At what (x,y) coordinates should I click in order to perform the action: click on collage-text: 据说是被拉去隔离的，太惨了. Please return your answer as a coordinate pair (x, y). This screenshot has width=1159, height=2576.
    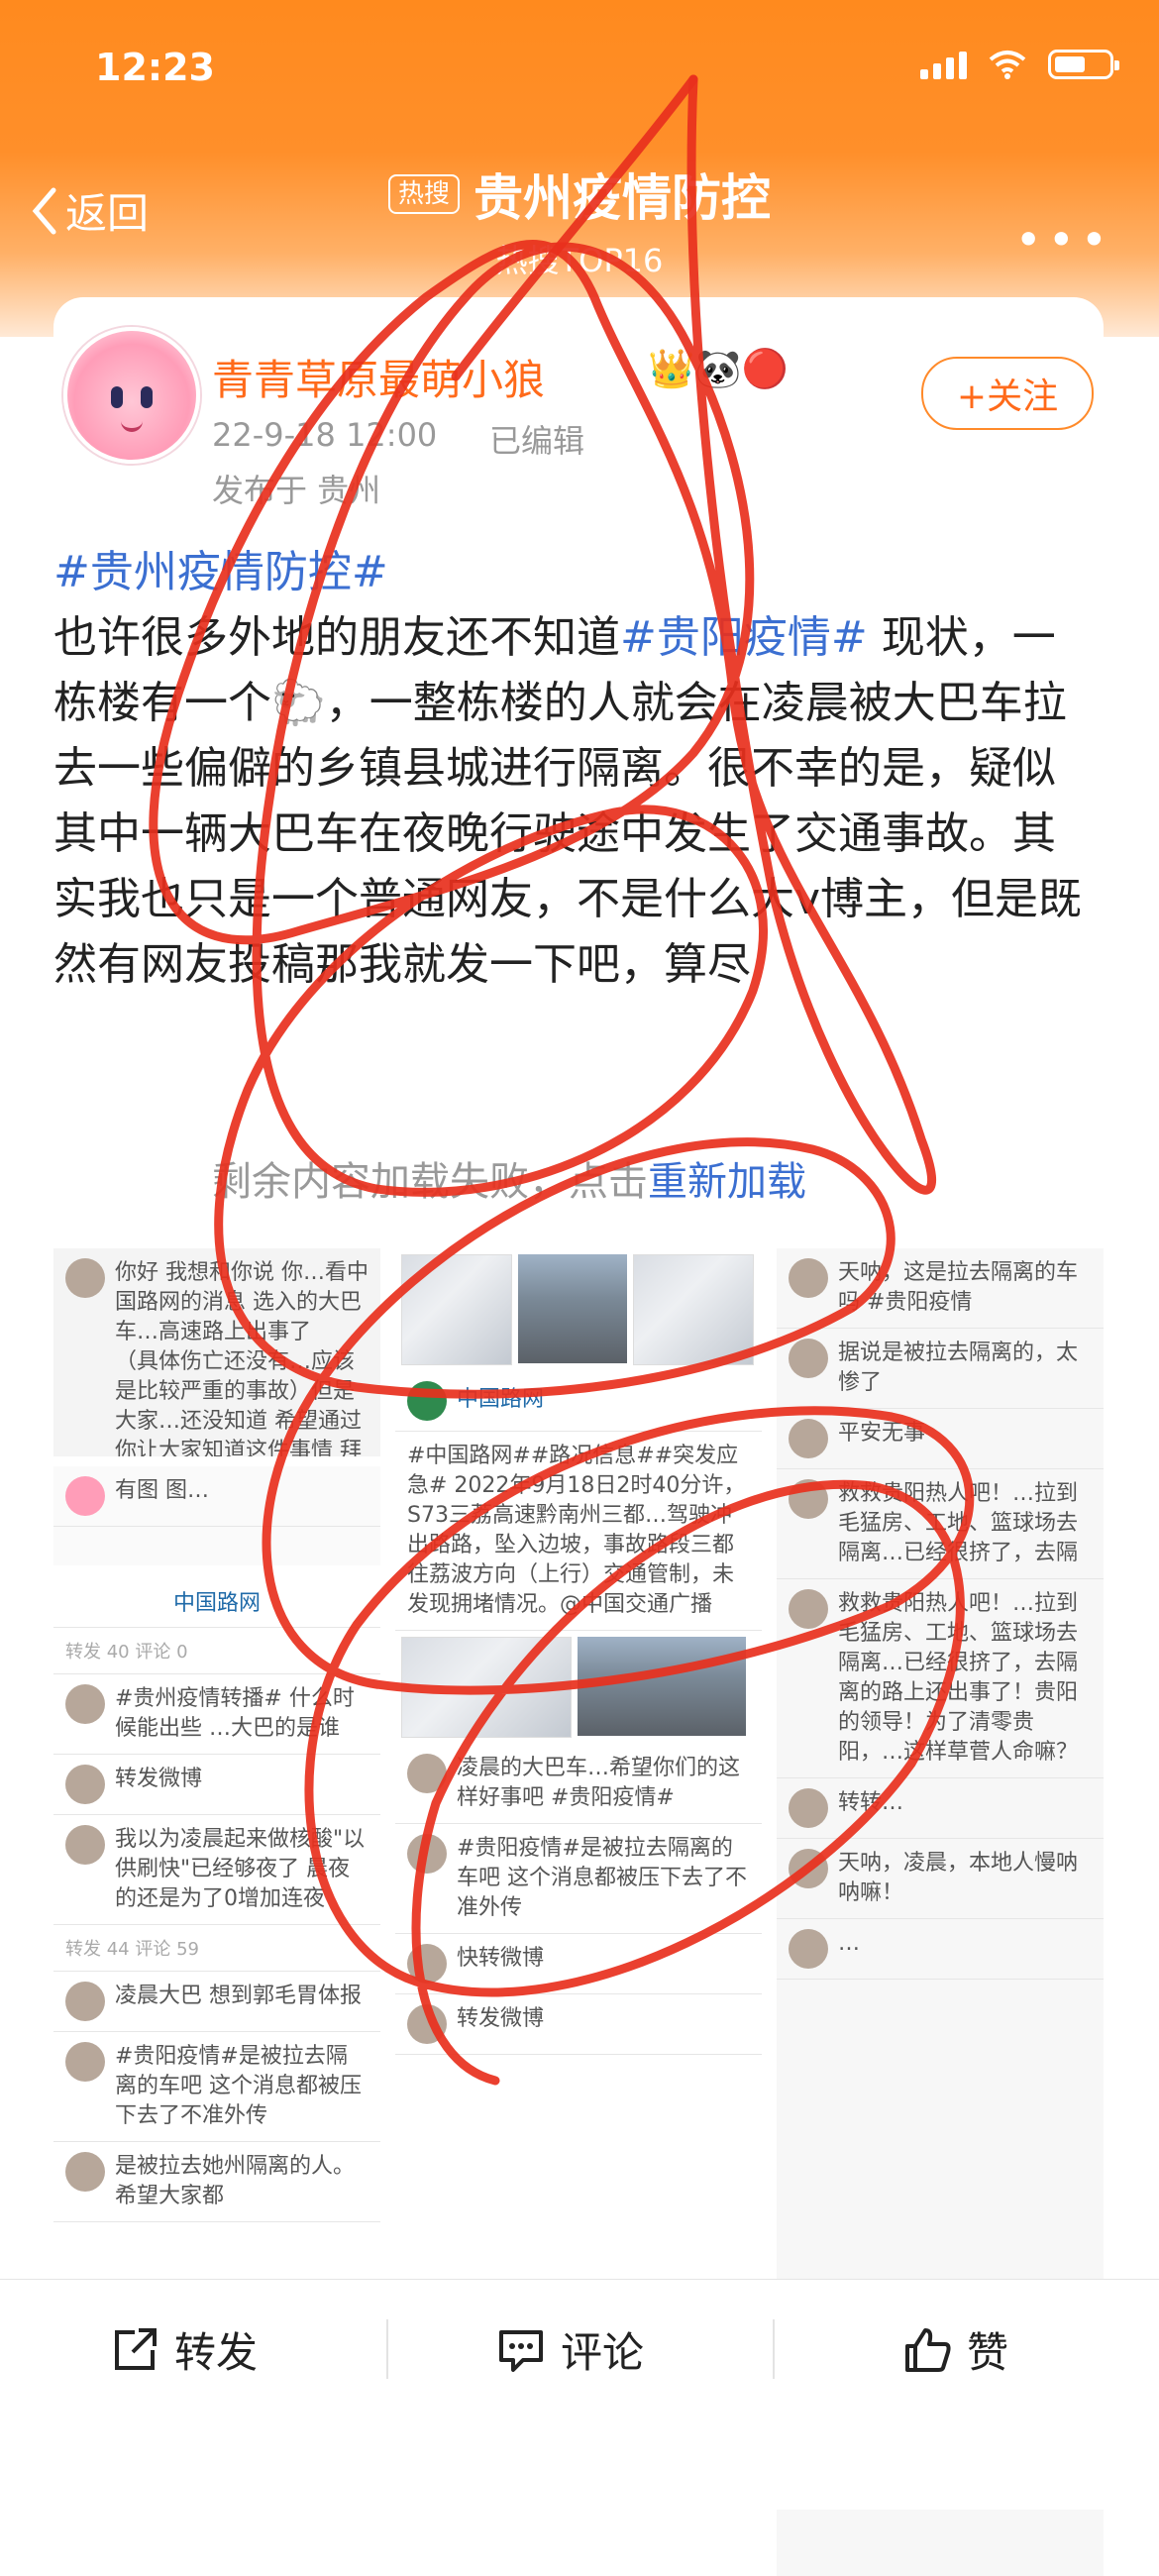
    Looking at the image, I should click on (959, 1368).